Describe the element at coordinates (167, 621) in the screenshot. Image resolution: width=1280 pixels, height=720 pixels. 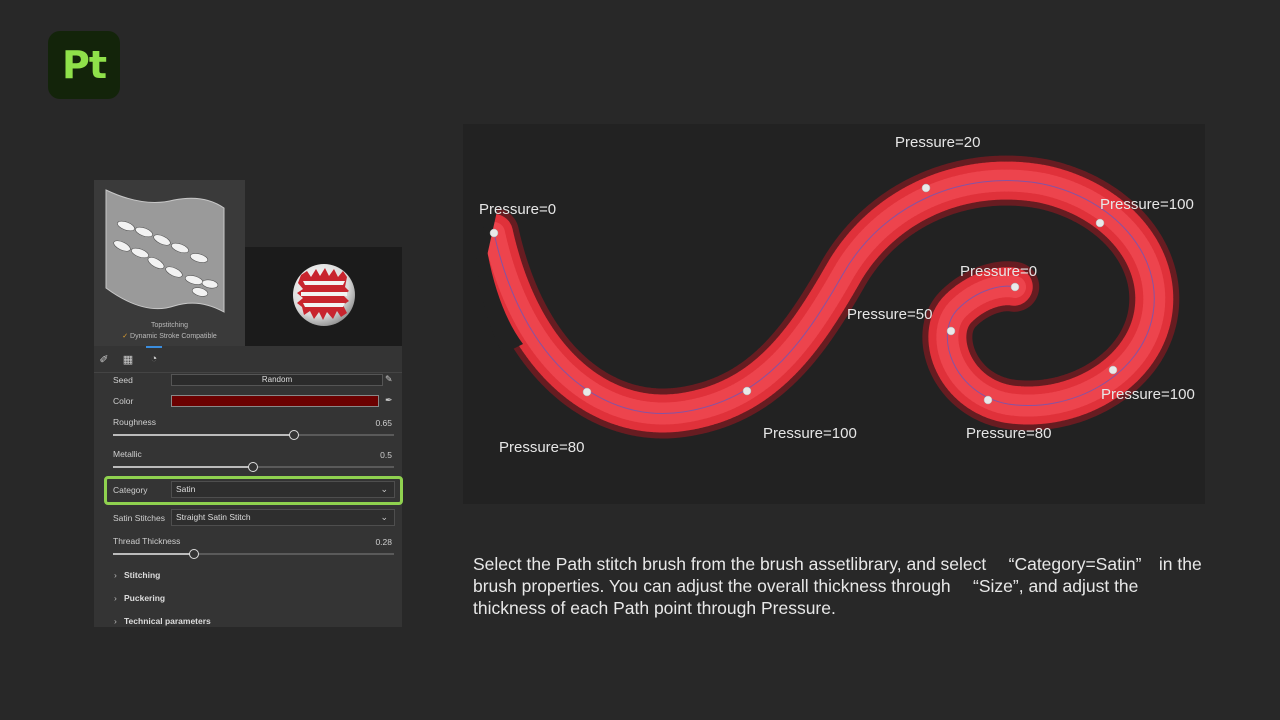
I see `group-label: Technical parameters` at that location.